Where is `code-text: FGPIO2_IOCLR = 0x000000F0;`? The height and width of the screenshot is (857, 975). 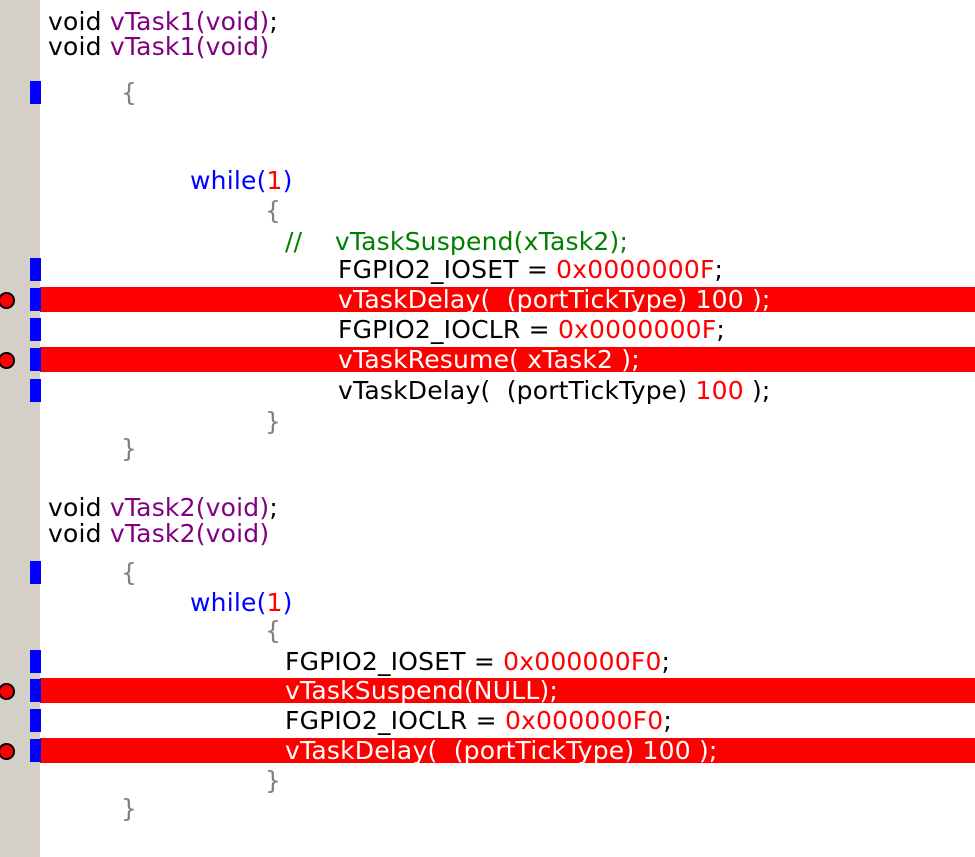
code-text: FGPIO2_IOCLR = 0x000000F0; is located at coordinates (478, 720).